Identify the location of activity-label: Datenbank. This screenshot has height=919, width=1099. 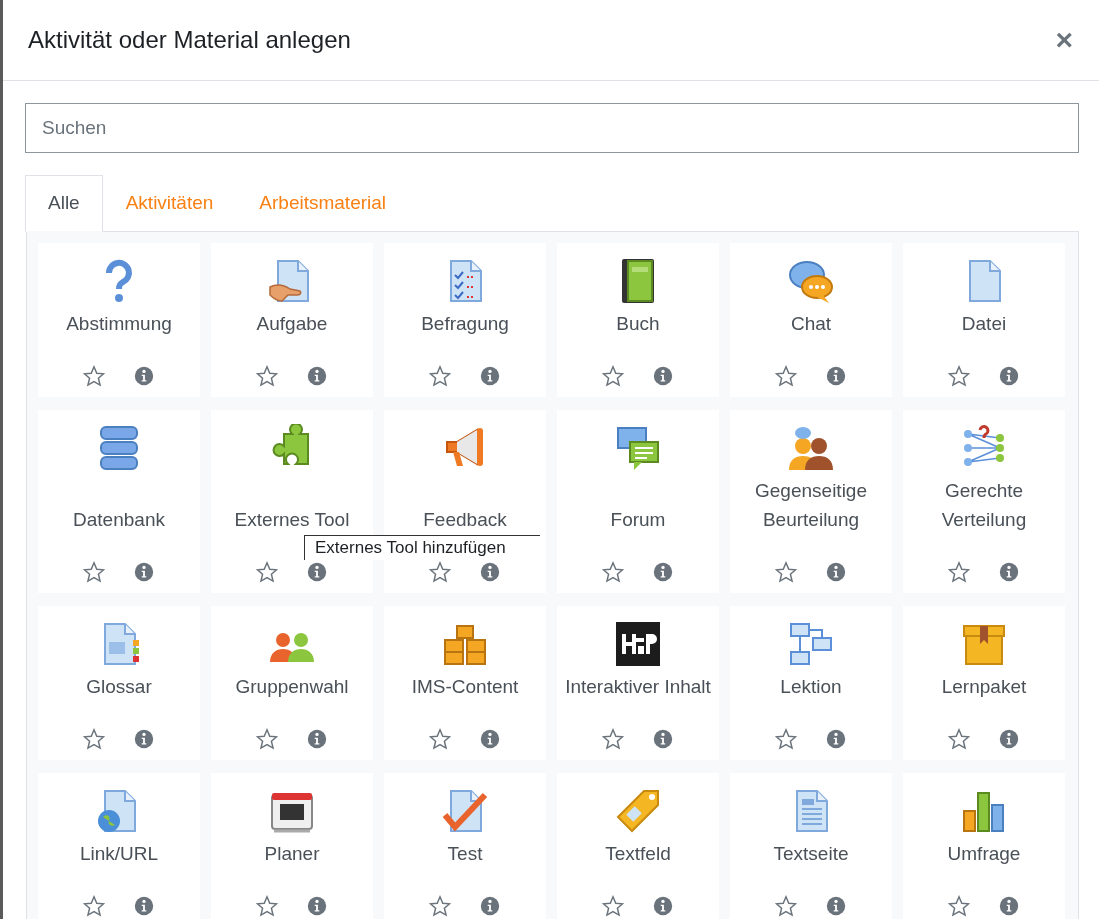
(119, 519).